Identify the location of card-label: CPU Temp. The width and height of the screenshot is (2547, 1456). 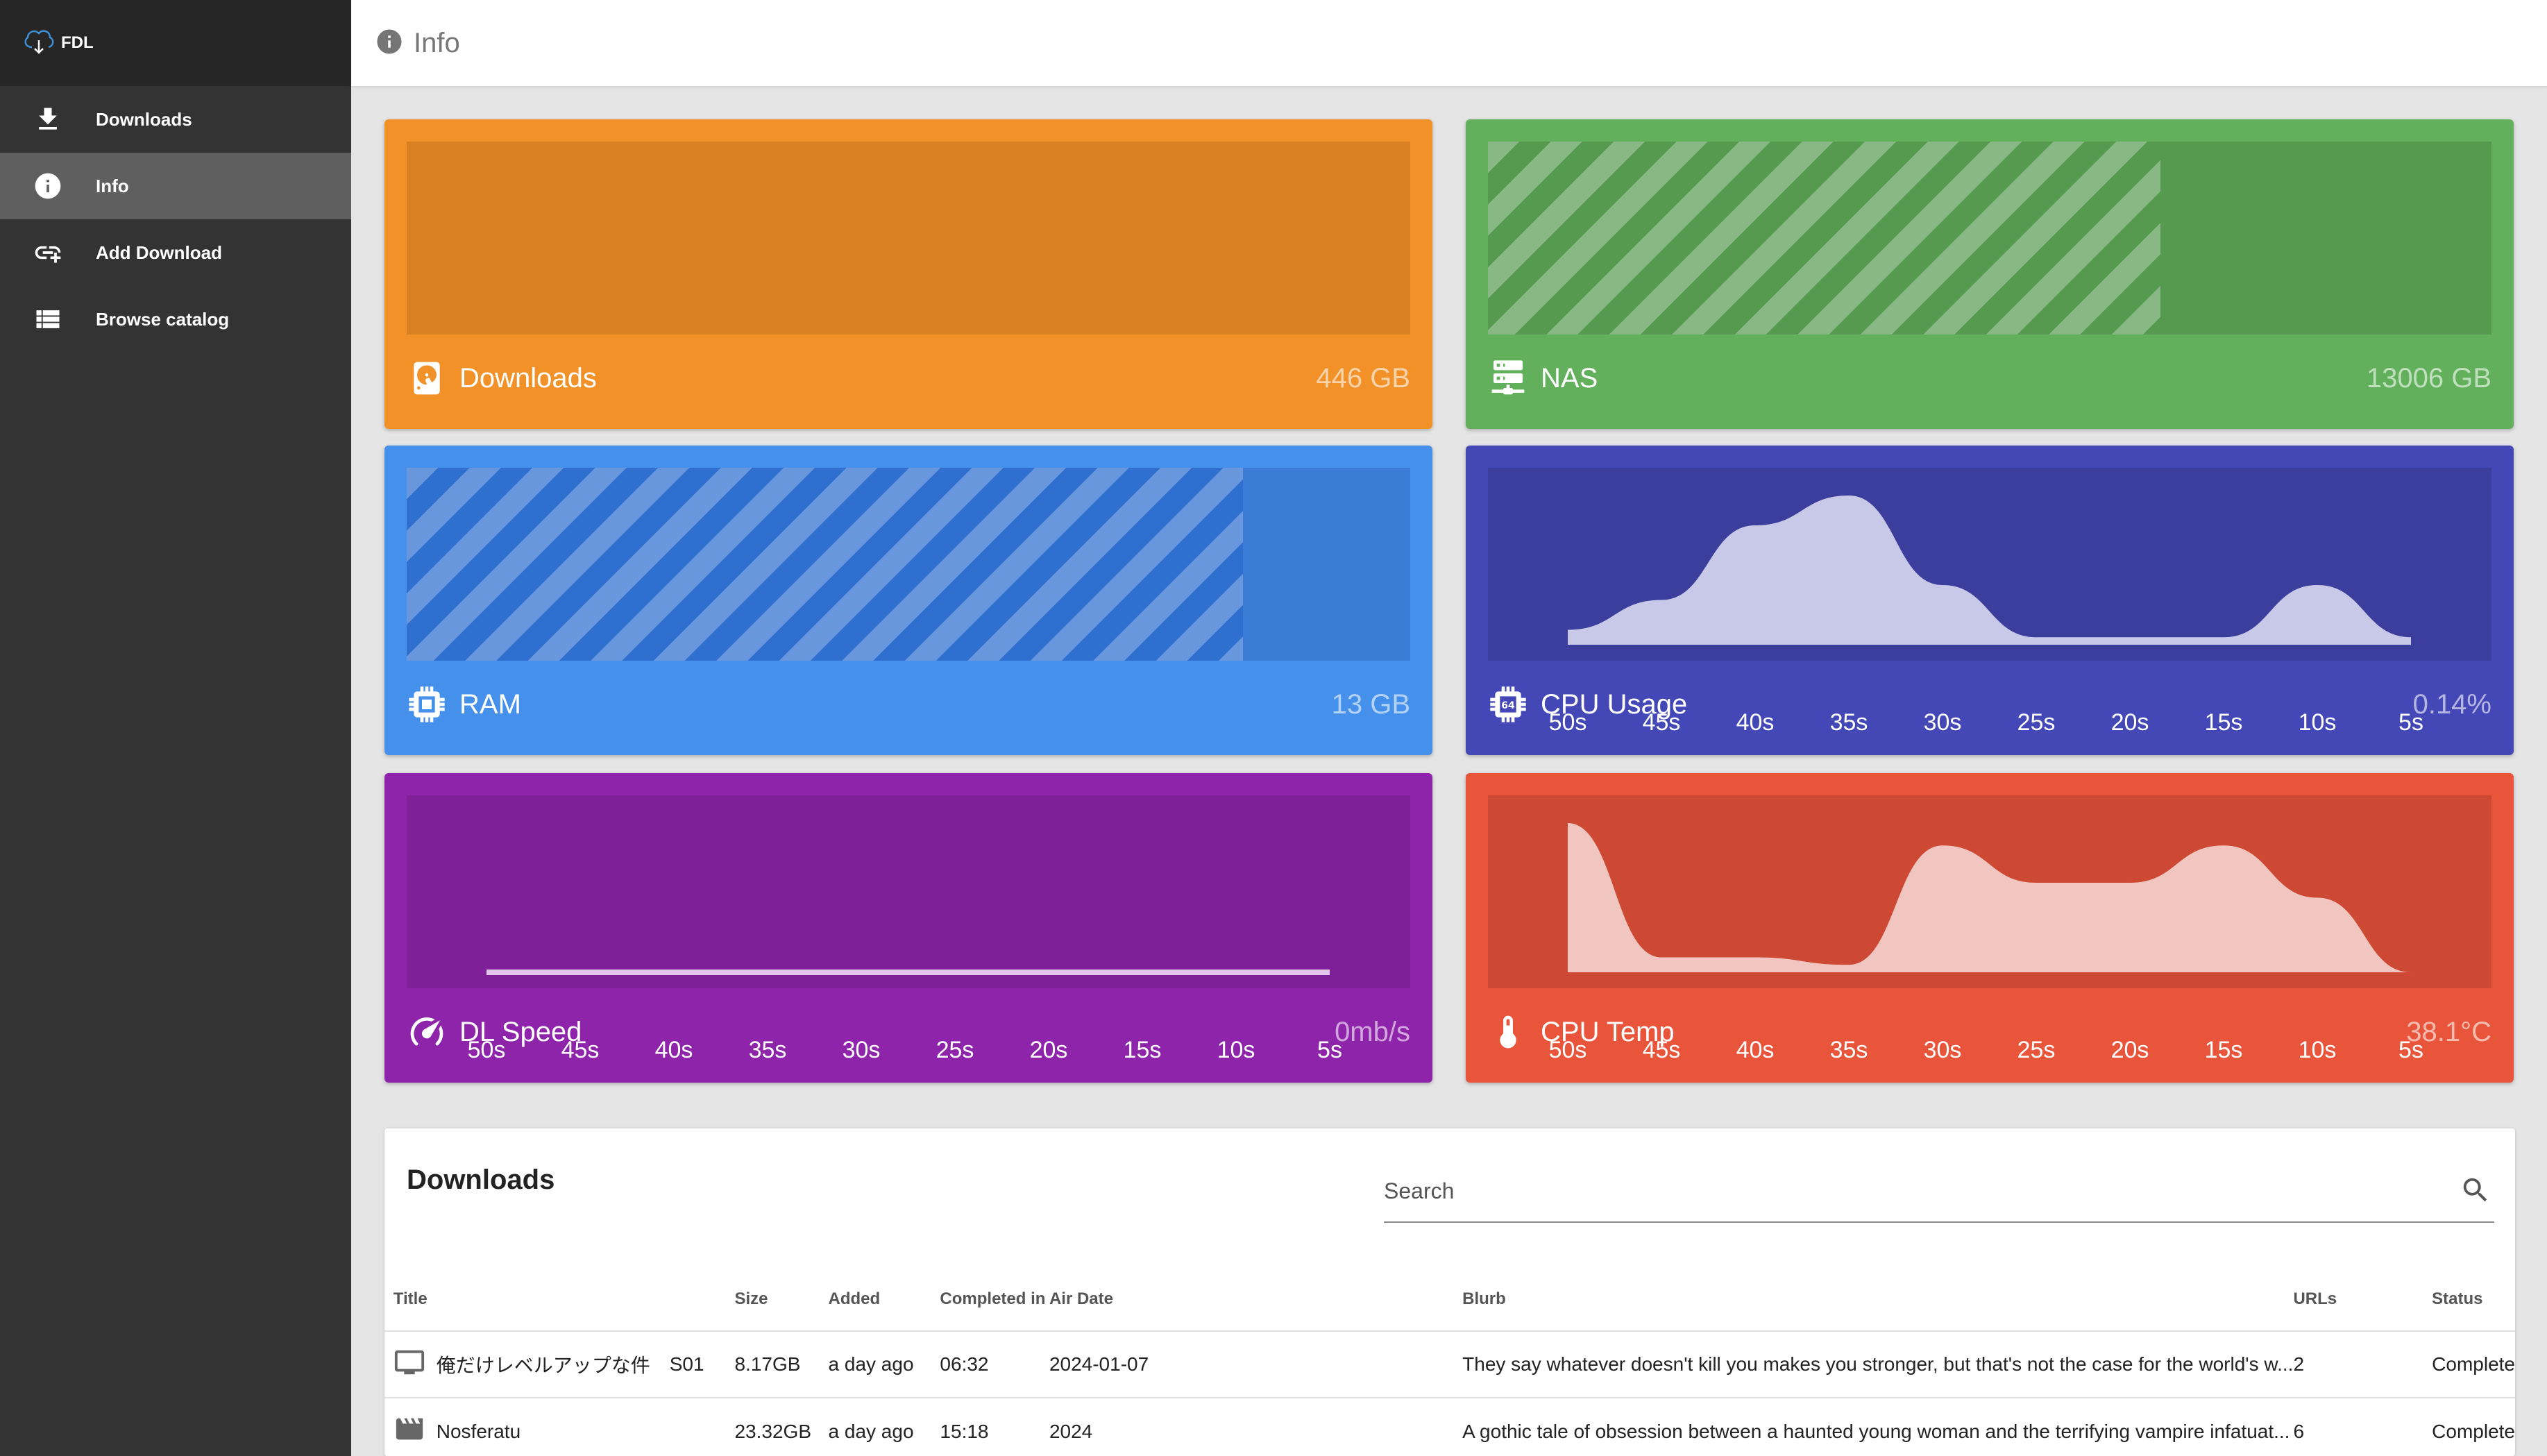
(1608, 1031).